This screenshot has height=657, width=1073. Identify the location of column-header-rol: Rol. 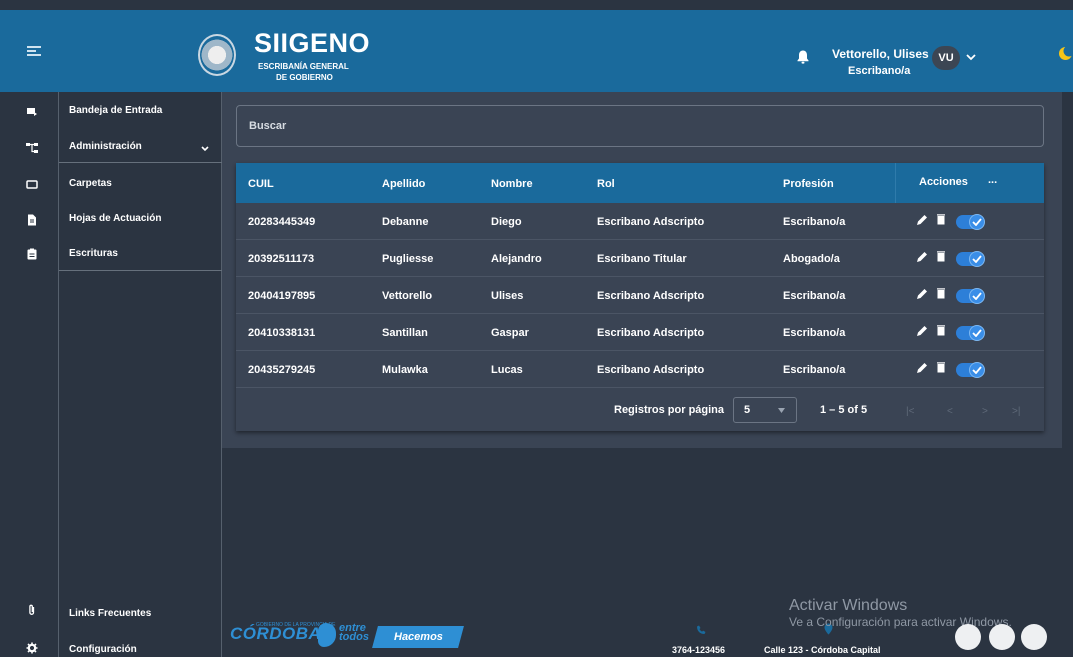
(606, 184).